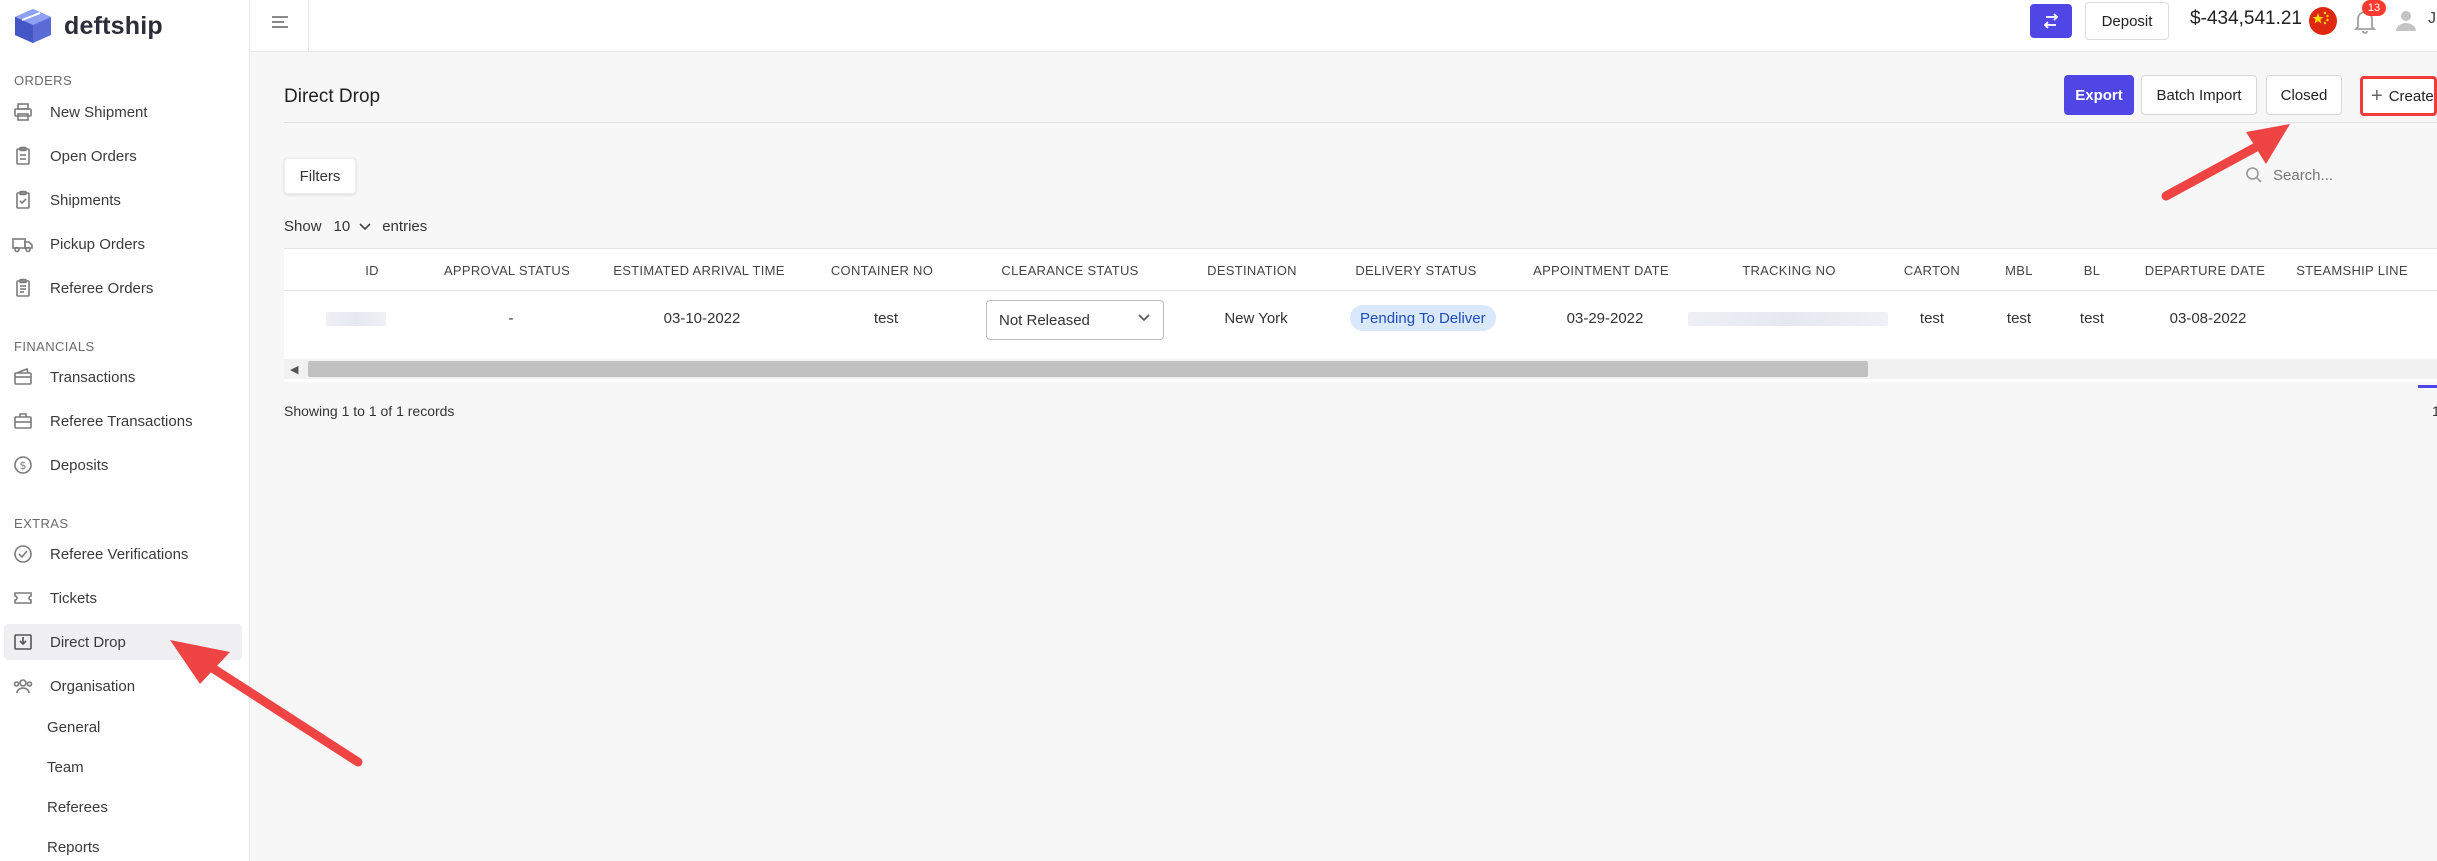 Image resolution: width=2437 pixels, height=861 pixels. I want to click on page-title: Direct Drop, so click(332, 96).